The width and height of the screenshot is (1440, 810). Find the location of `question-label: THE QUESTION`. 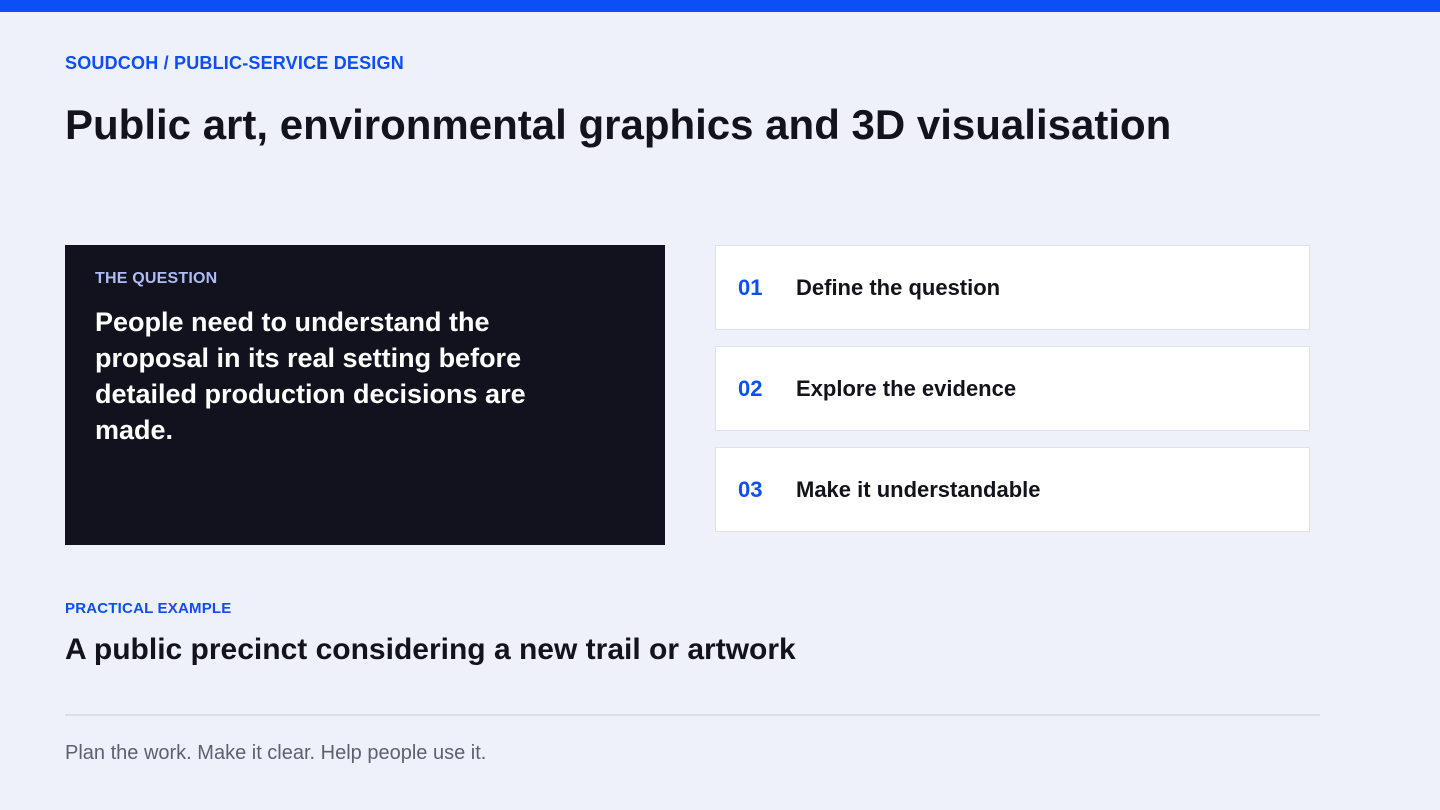

question-label: THE QUESTION is located at coordinates (156, 278).